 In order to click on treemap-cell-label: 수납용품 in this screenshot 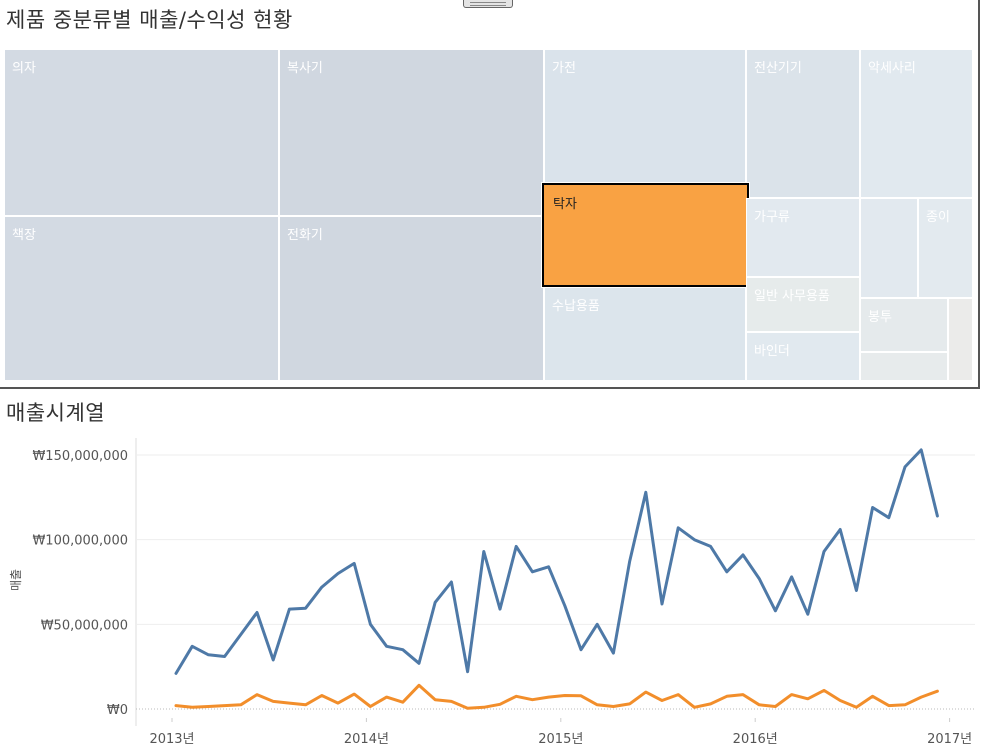, I will do `click(576, 306)`.